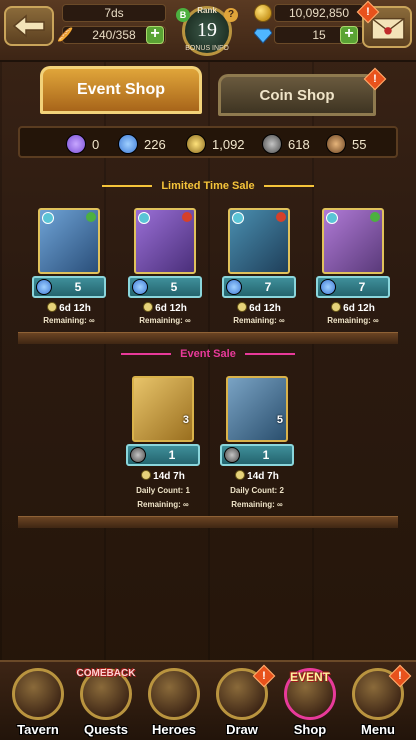 This screenshot has height=740, width=416. What do you see at coordinates (268, 287) in the screenshot?
I see `price-value: 7` at bounding box center [268, 287].